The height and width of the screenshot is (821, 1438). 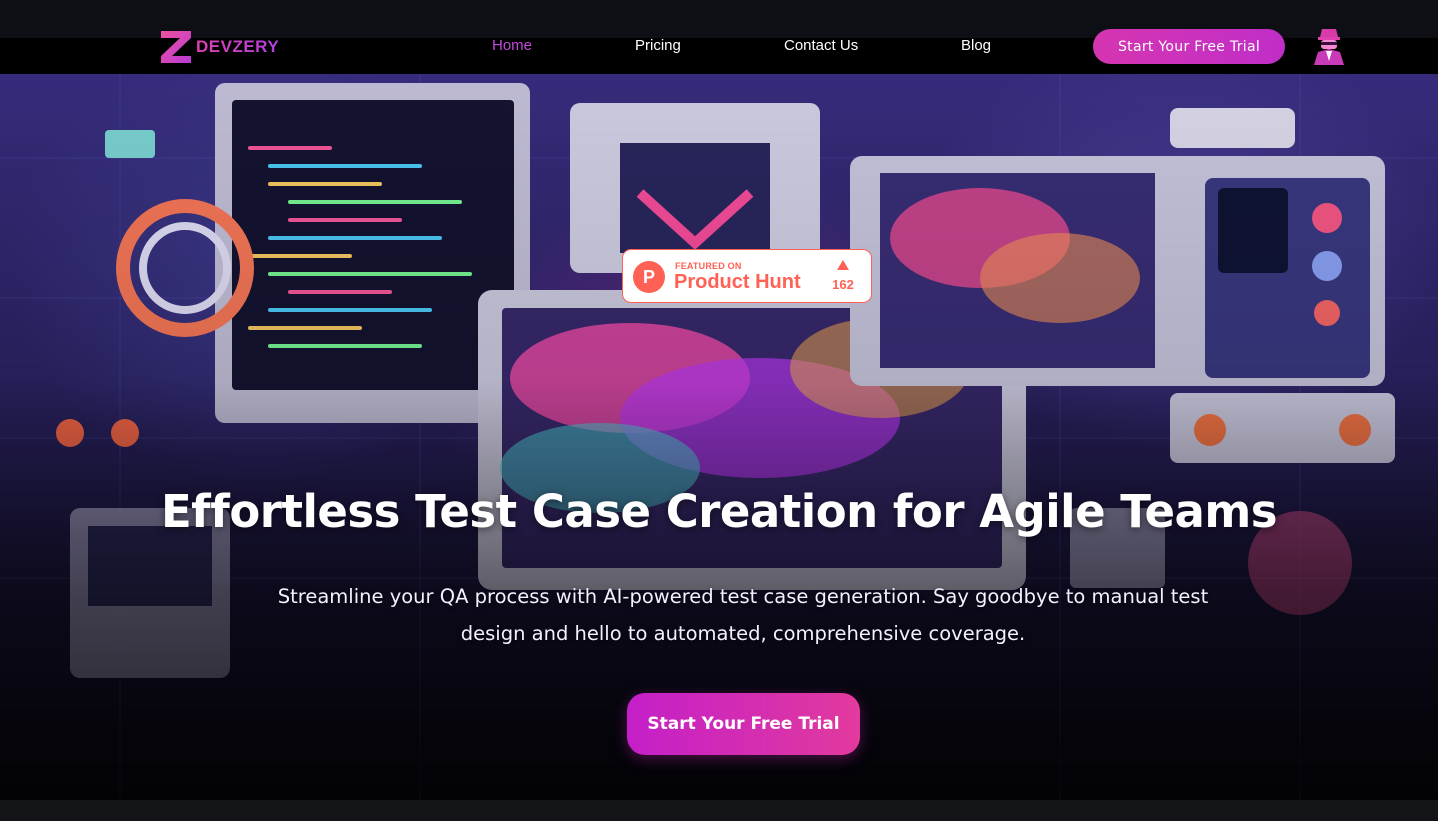 I want to click on ph-featured-label: FEATURED ON, so click(x=708, y=266).